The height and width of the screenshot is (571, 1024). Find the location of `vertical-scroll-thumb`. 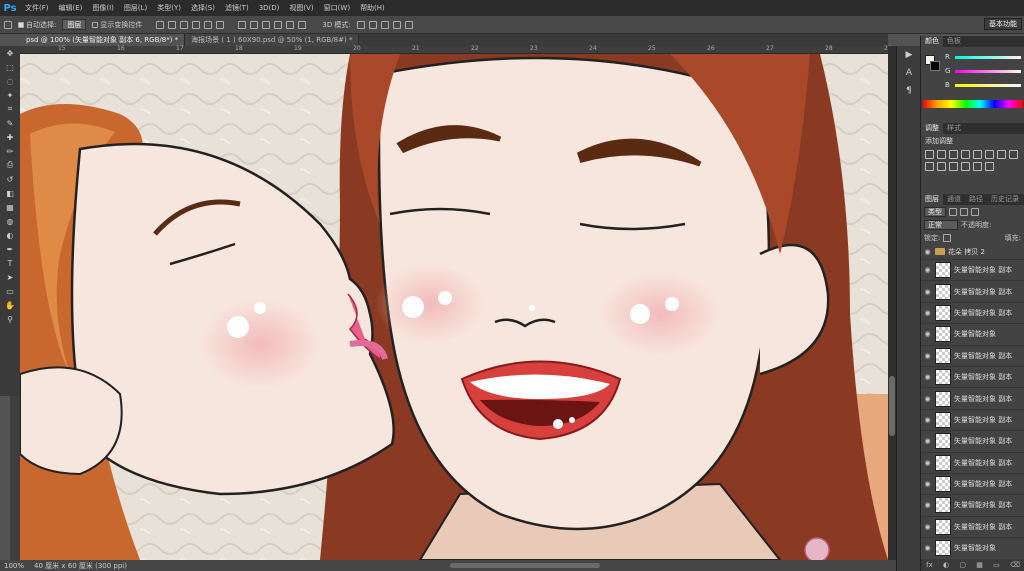

vertical-scroll-thumb is located at coordinates (892, 406).